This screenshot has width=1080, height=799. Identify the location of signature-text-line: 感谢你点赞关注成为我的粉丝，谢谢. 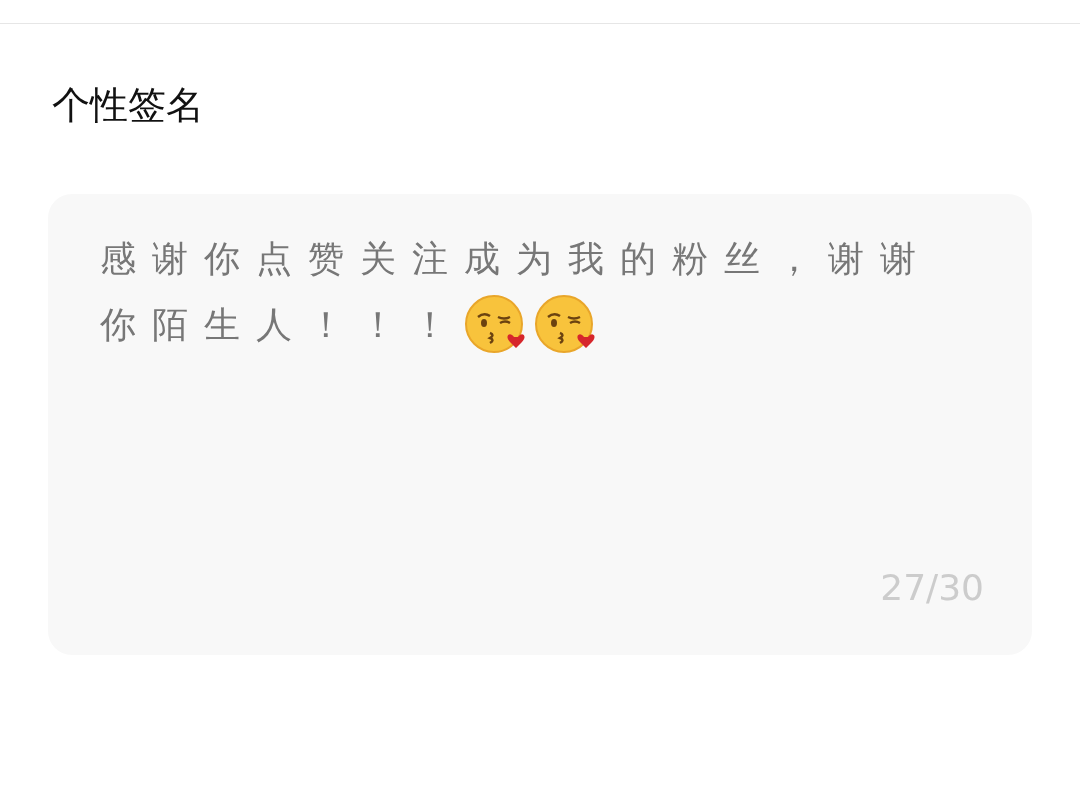
(516, 258).